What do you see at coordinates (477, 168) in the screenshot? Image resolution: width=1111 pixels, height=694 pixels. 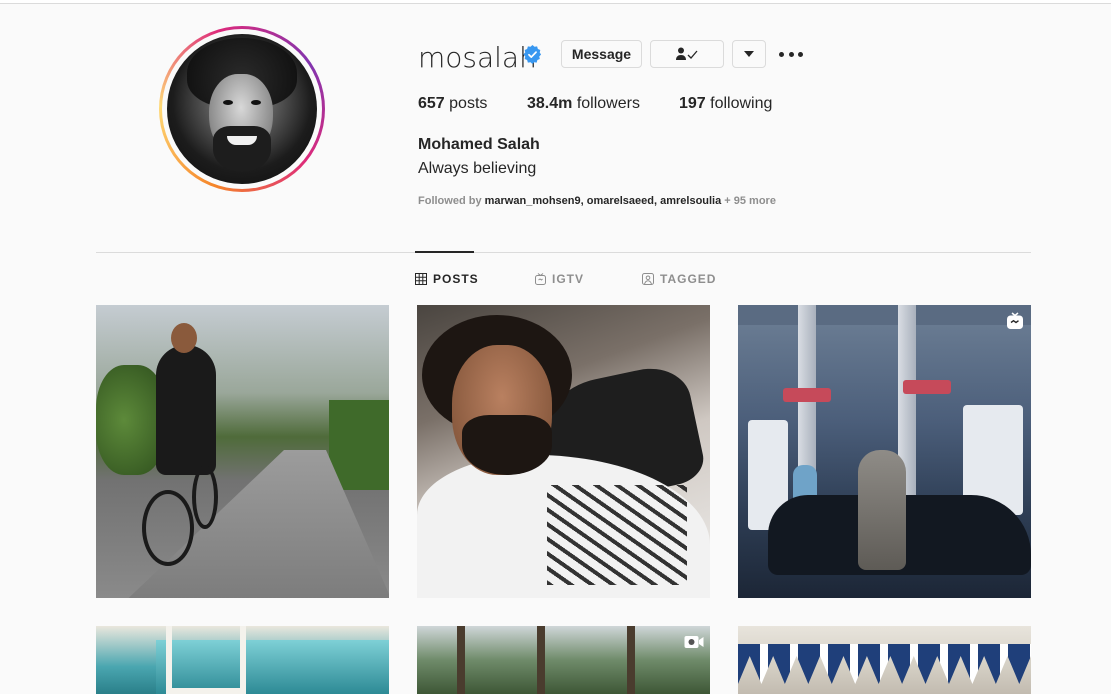 I see `profile-bio: Always believing` at bounding box center [477, 168].